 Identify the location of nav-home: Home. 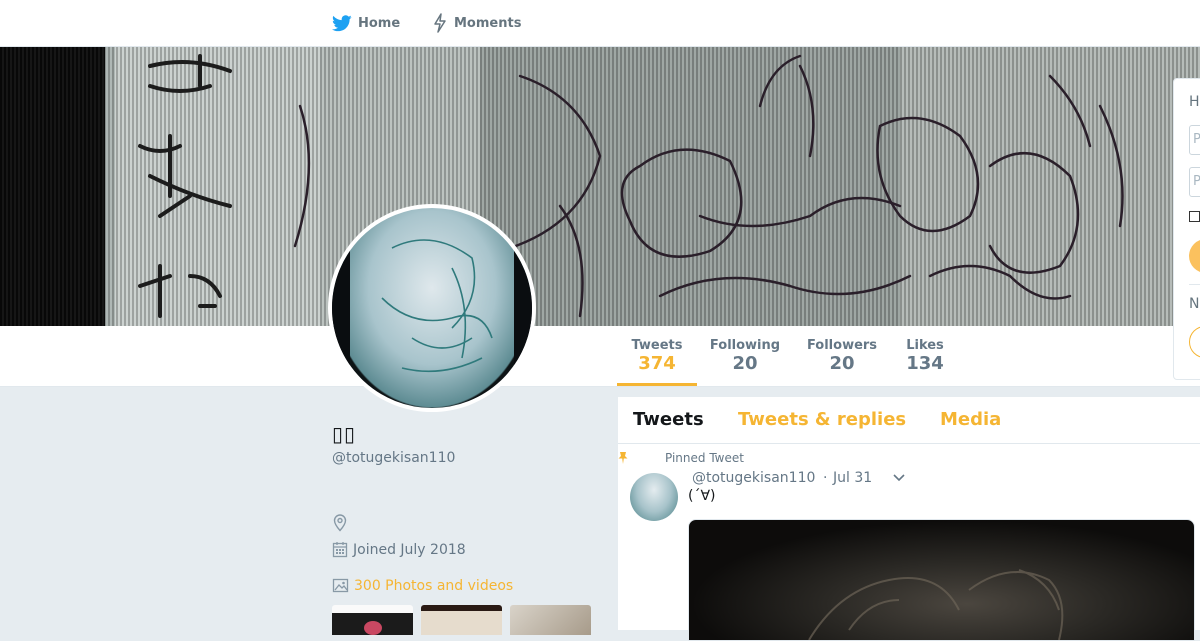
(366, 23).